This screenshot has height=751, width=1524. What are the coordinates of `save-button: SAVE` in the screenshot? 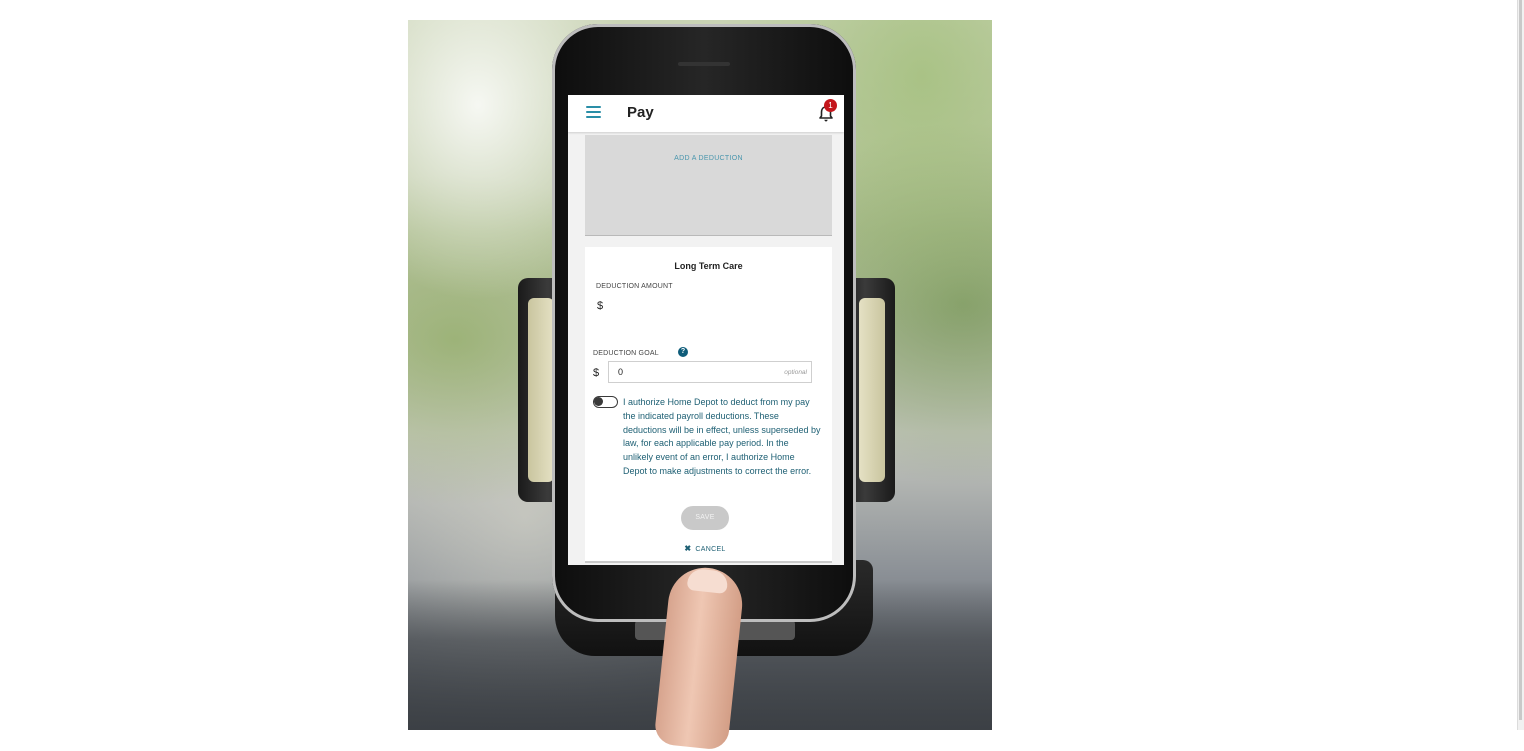 It's located at (705, 518).